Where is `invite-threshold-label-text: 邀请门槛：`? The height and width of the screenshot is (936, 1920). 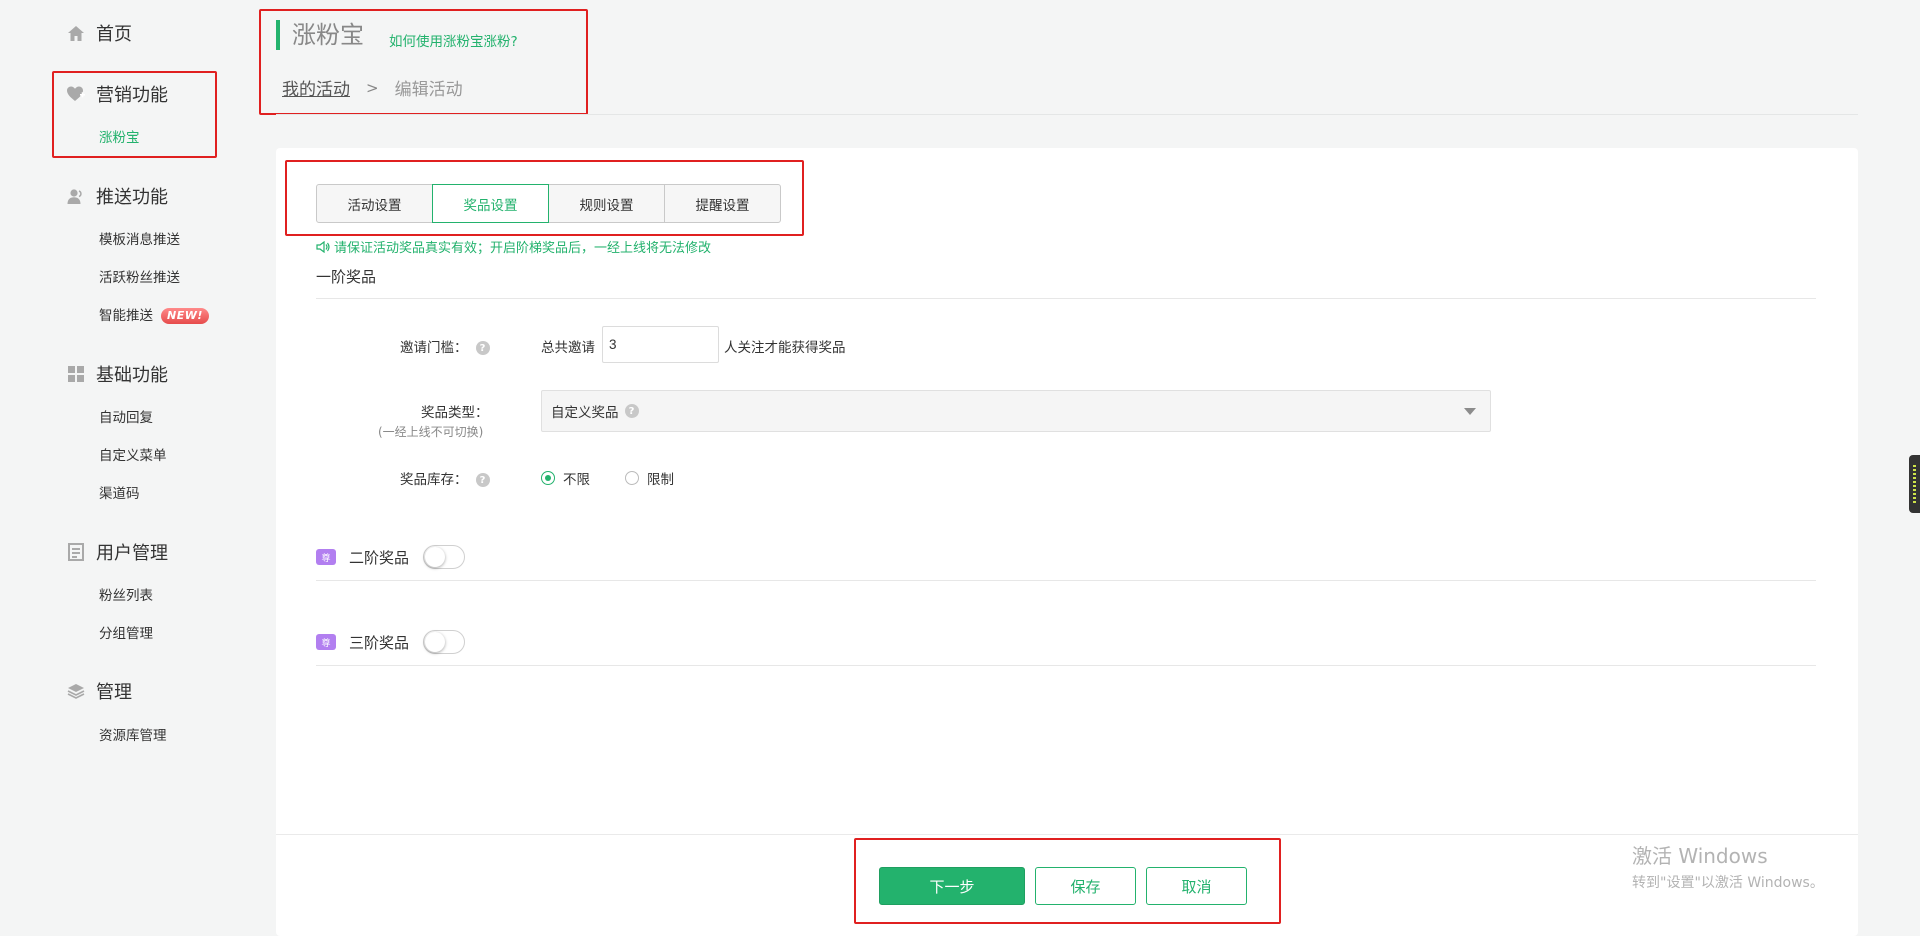
invite-threshold-label-text: 邀请门槛： is located at coordinates (434, 348).